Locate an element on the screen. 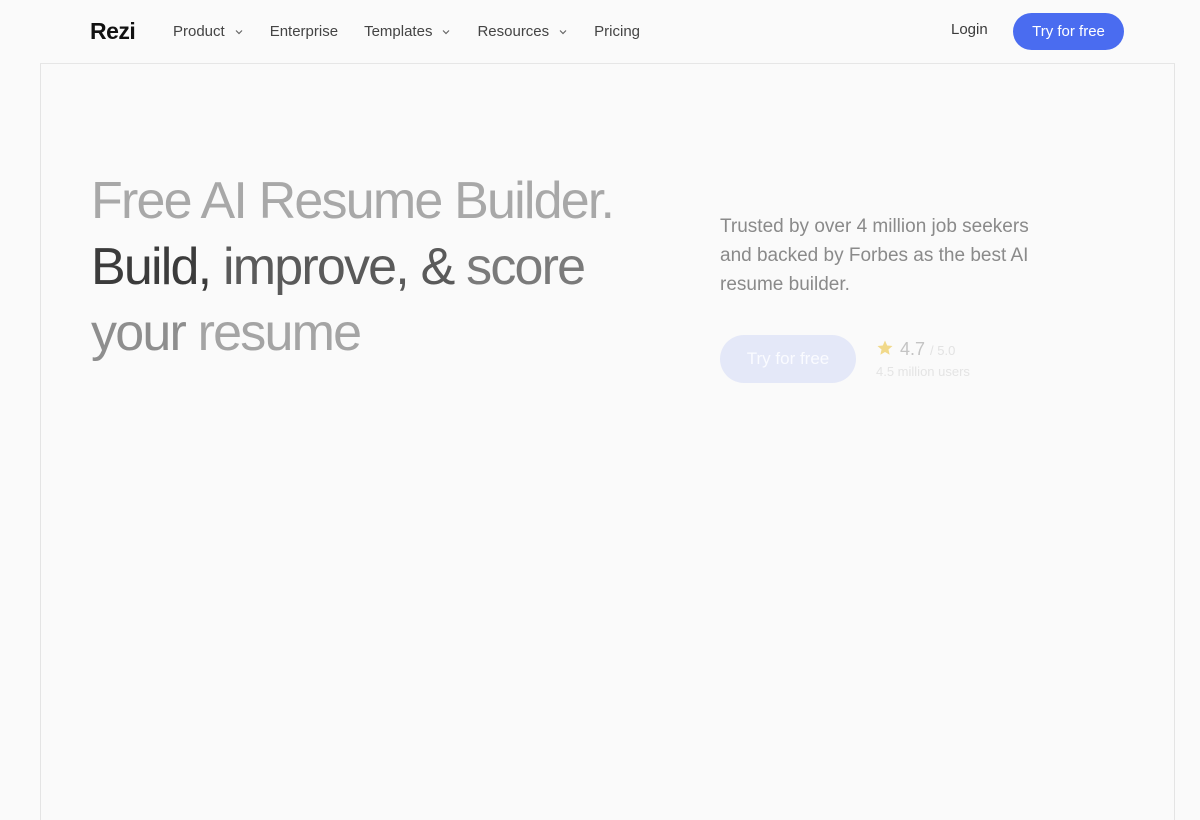  nav-templates: Templates is located at coordinates (407, 31).